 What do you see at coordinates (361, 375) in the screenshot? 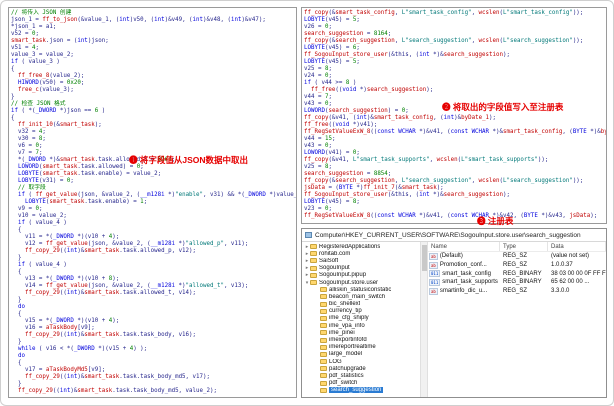
I see `registry-tree-item: pdf_statistics` at bounding box center [361, 375].